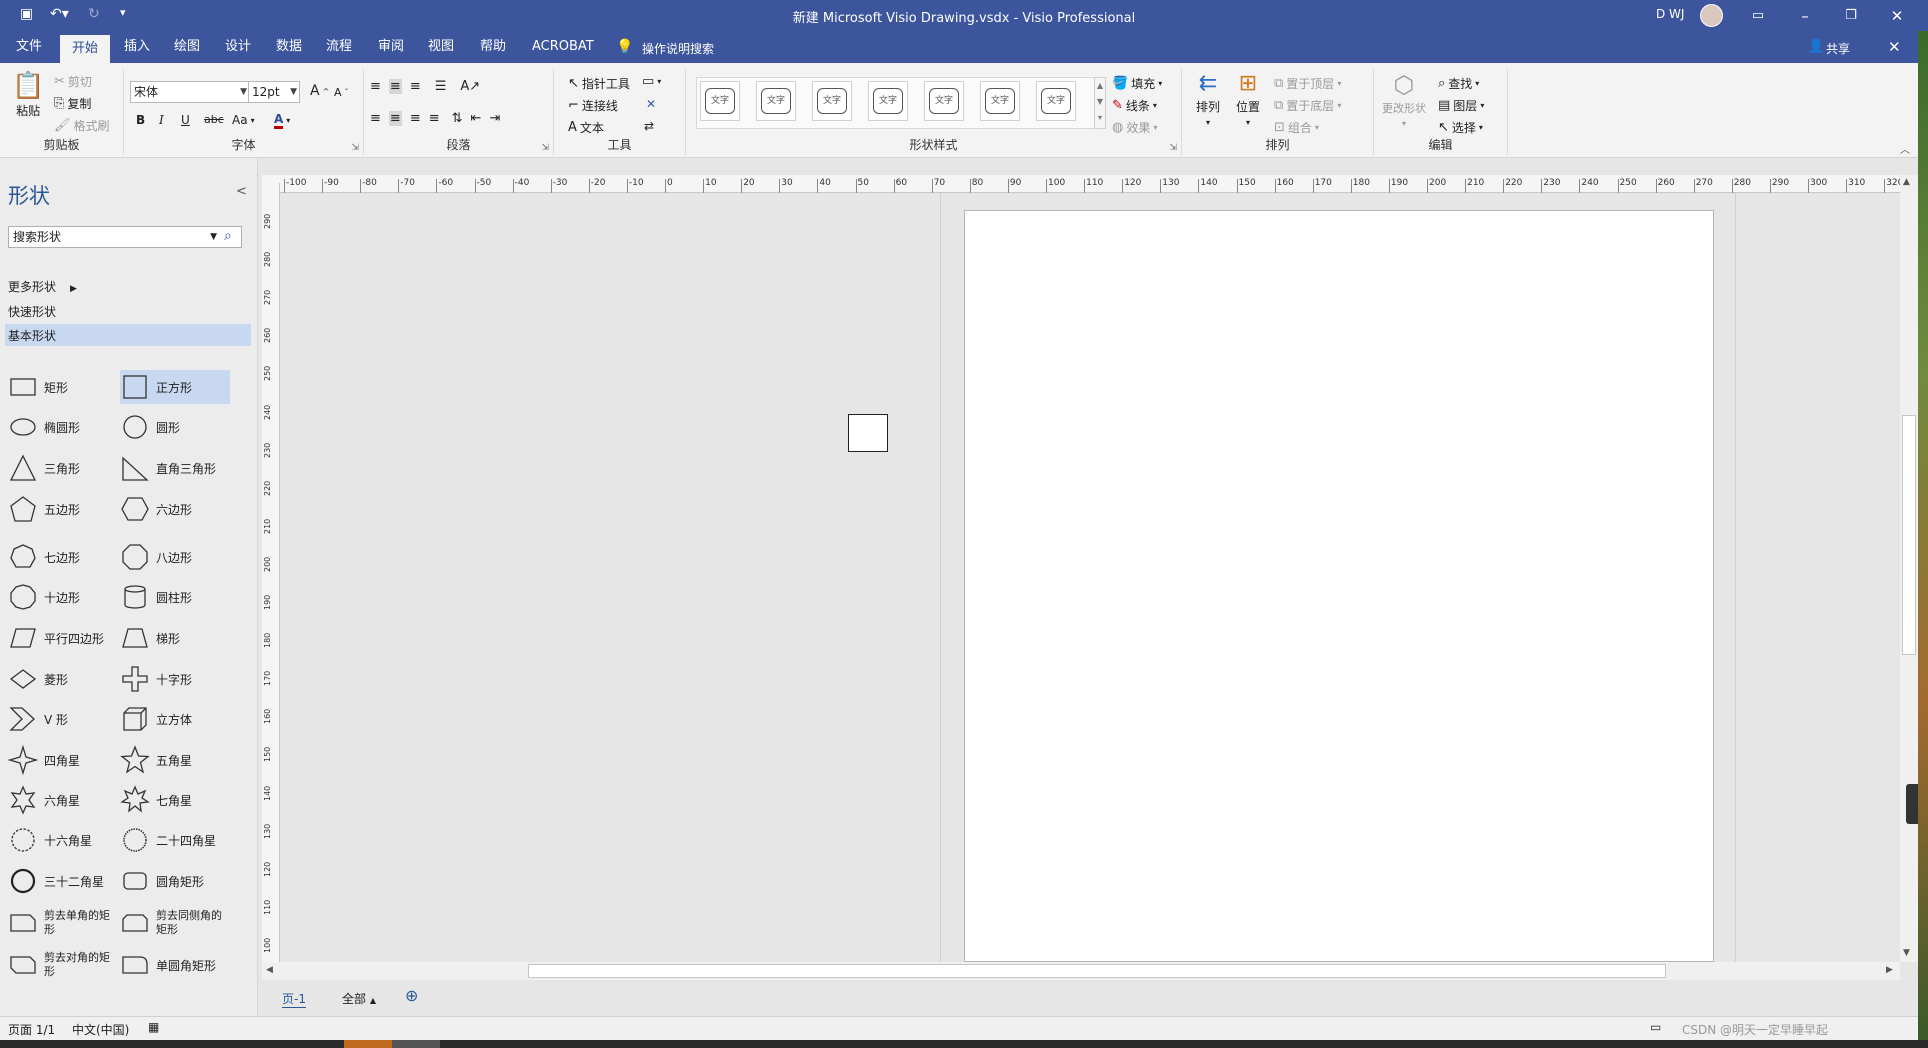 The image size is (1928, 1048). Describe the element at coordinates (175, 719) in the screenshot. I see `shape-item: 立方体` at that location.